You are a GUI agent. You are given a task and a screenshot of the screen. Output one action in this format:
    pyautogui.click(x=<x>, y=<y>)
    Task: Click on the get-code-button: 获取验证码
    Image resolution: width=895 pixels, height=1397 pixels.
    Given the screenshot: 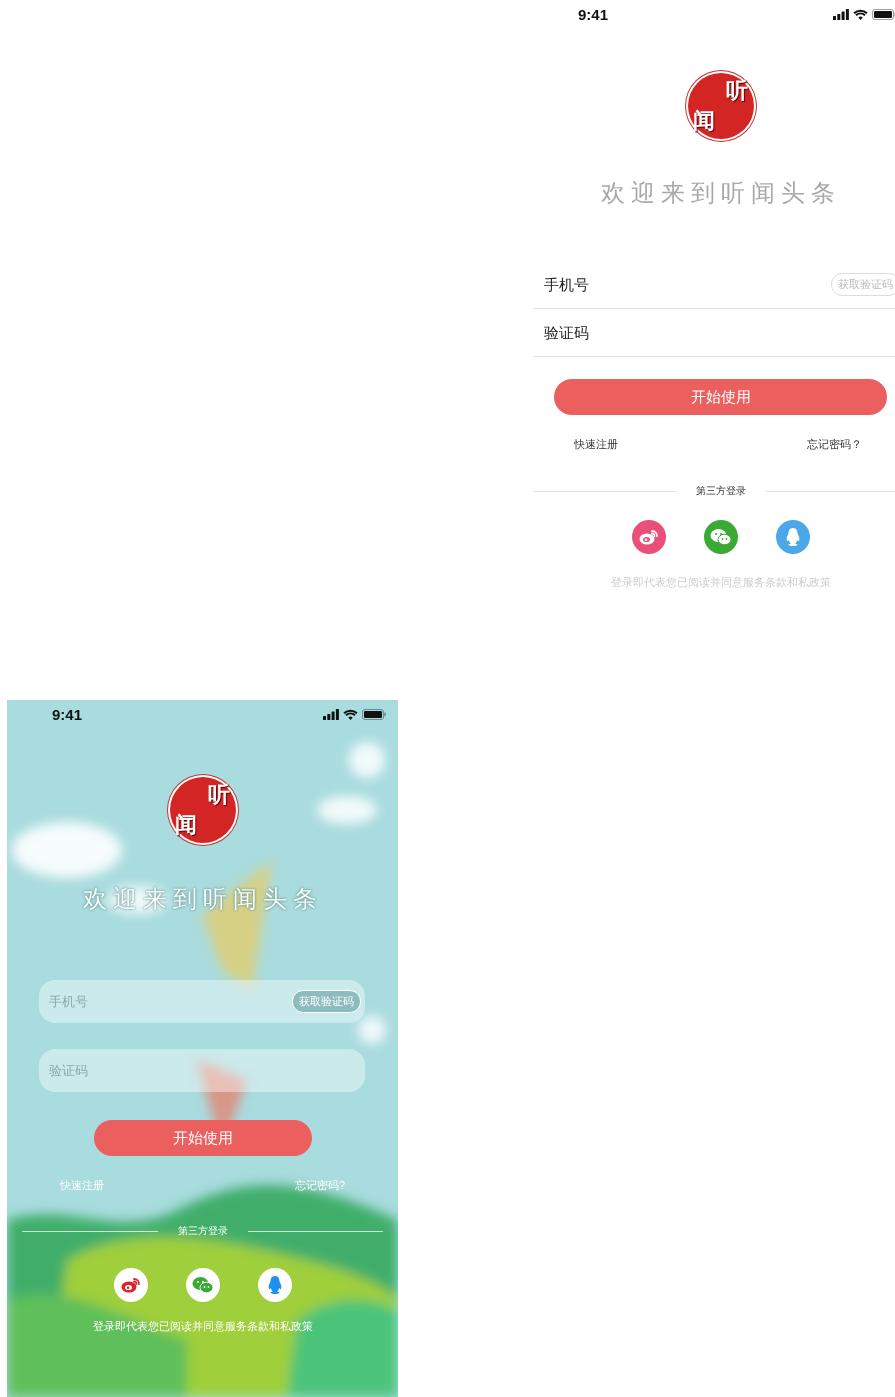 What is the action you would take?
    pyautogui.click(x=326, y=1001)
    